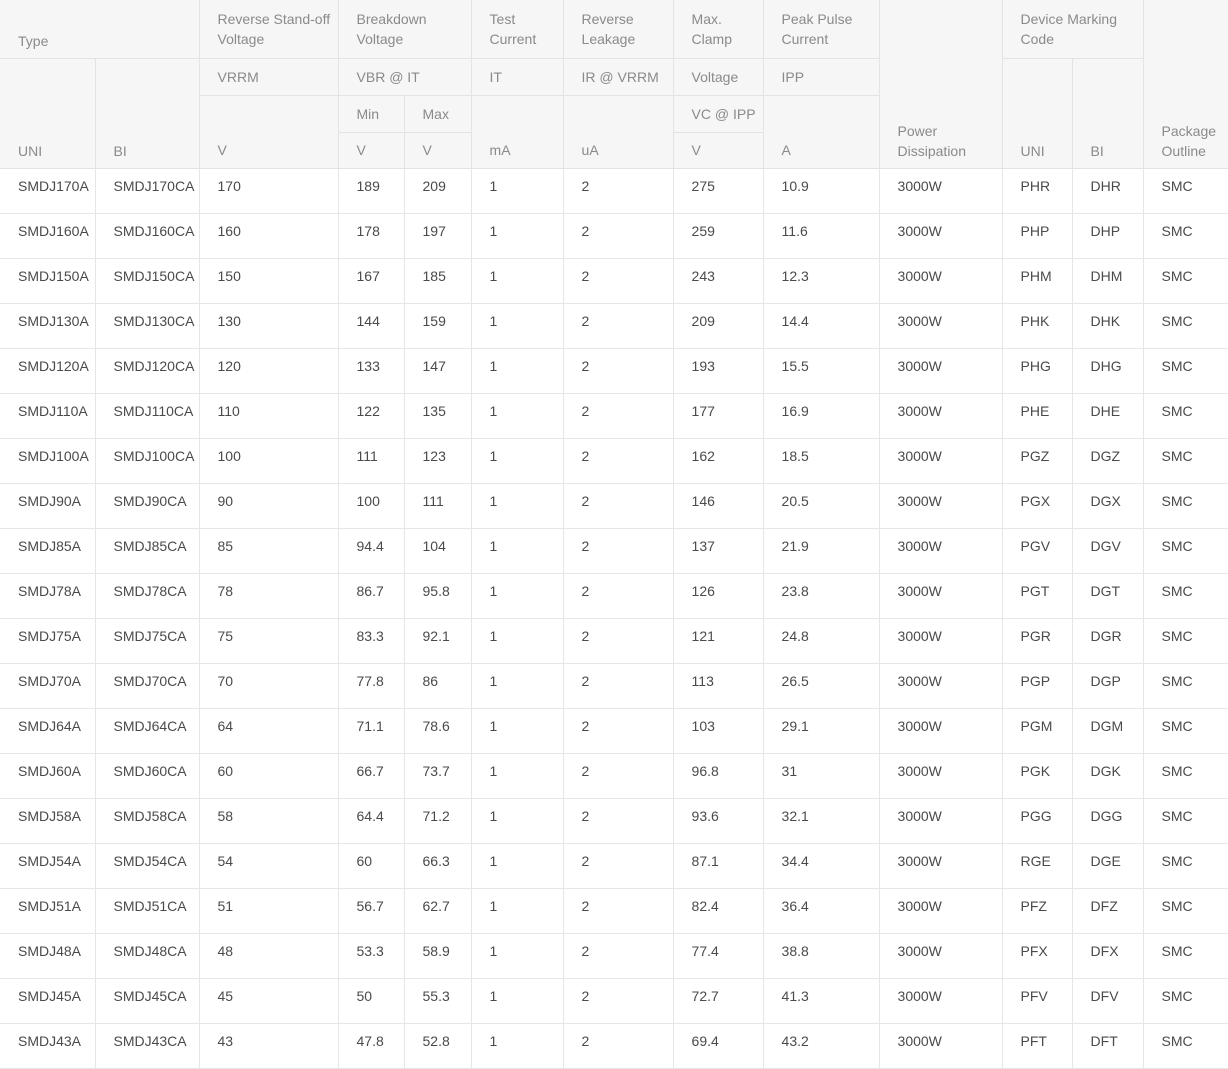  What do you see at coordinates (147, 281) in the screenshot?
I see `cell-type-bi: SMDJ150CA` at bounding box center [147, 281].